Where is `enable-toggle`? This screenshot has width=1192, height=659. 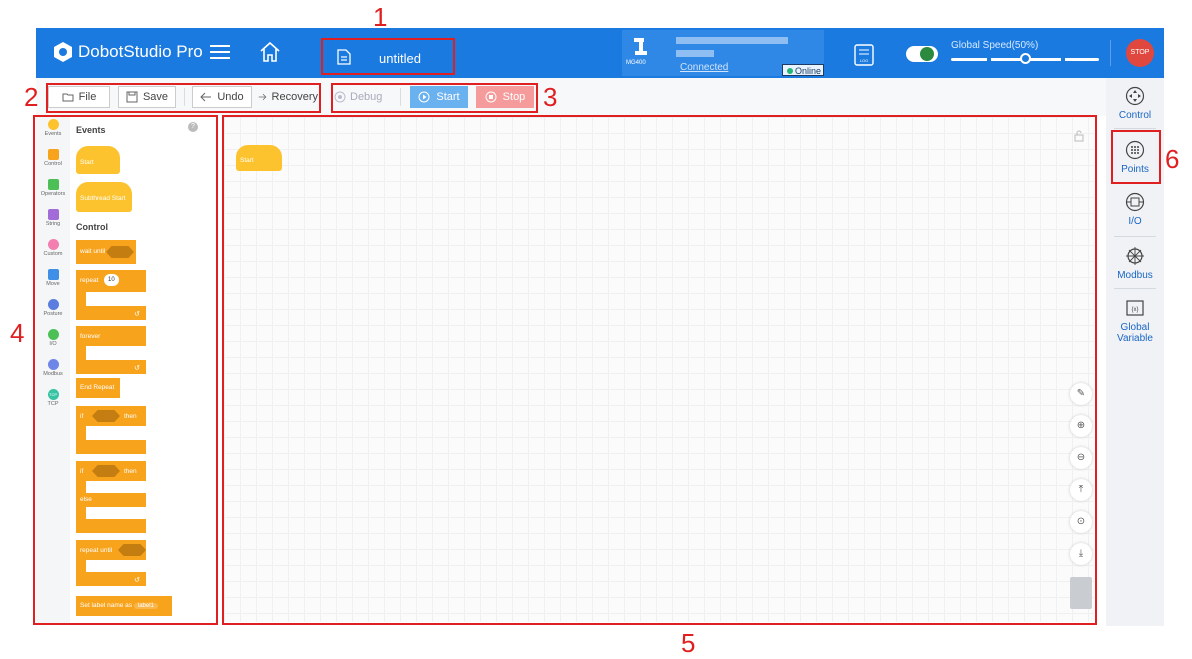 enable-toggle is located at coordinates (922, 54).